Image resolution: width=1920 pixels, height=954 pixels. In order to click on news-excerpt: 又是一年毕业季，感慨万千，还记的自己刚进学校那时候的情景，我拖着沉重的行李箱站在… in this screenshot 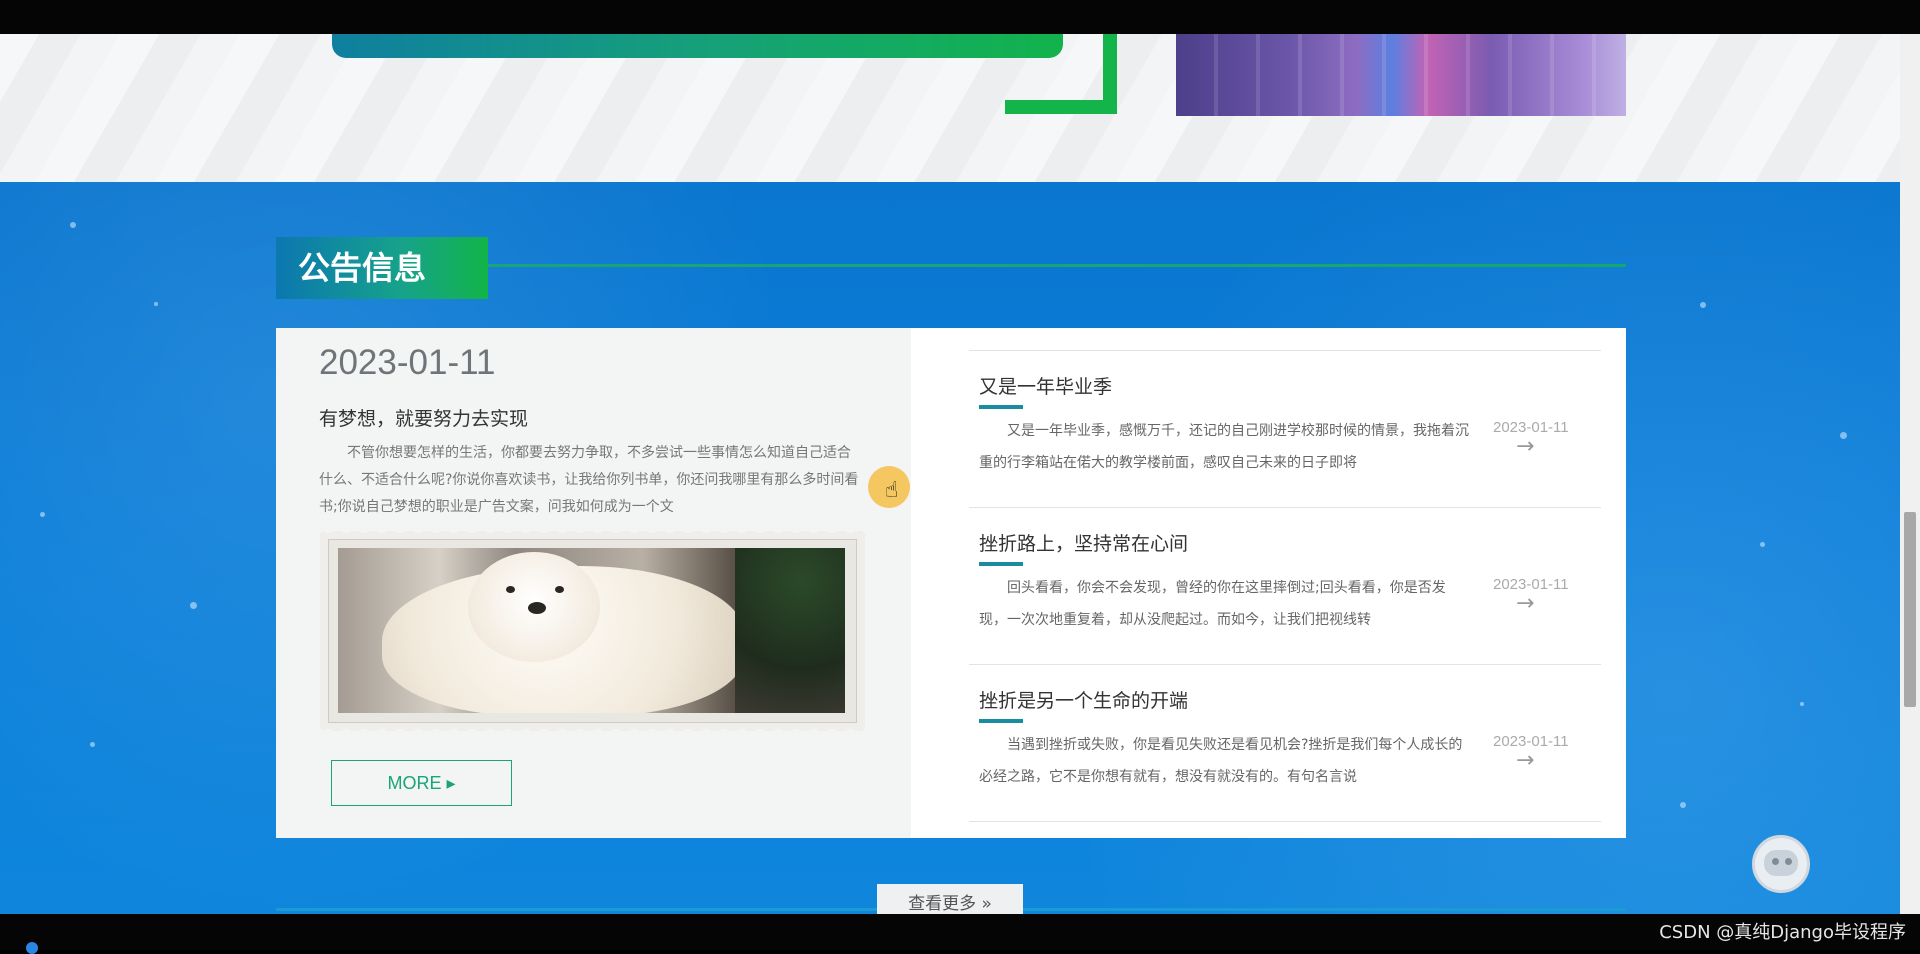, I will do `click(1224, 447)`.